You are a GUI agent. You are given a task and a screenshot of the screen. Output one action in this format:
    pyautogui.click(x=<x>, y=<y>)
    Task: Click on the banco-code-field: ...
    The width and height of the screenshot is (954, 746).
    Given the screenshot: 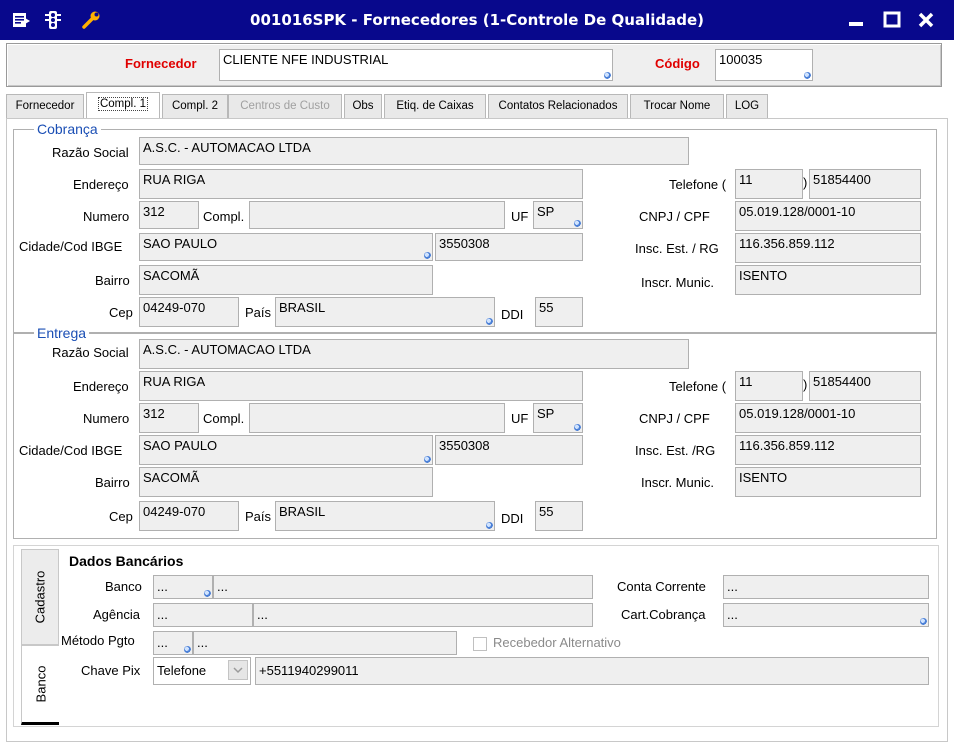 What is the action you would take?
    pyautogui.click(x=183, y=587)
    